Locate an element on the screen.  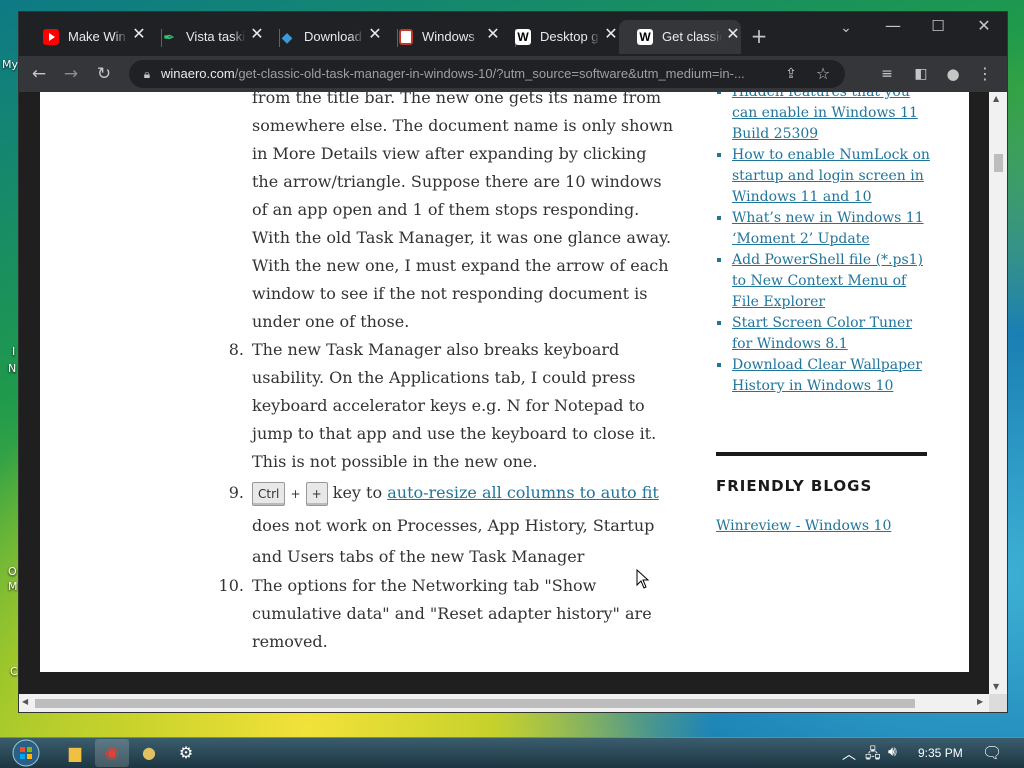
tab-label: Windows is located at coordinates (452, 36).